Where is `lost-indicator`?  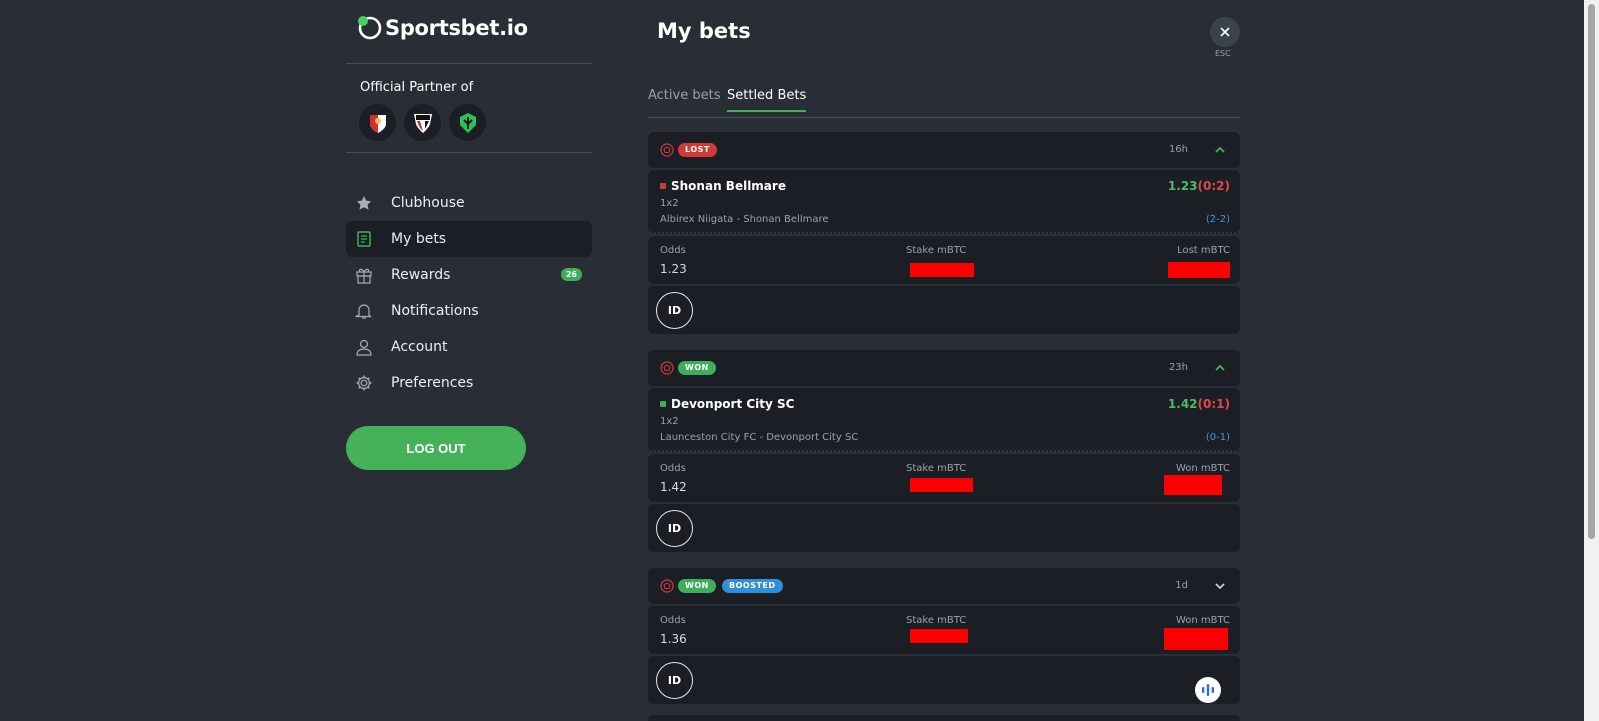 lost-indicator is located at coordinates (663, 186).